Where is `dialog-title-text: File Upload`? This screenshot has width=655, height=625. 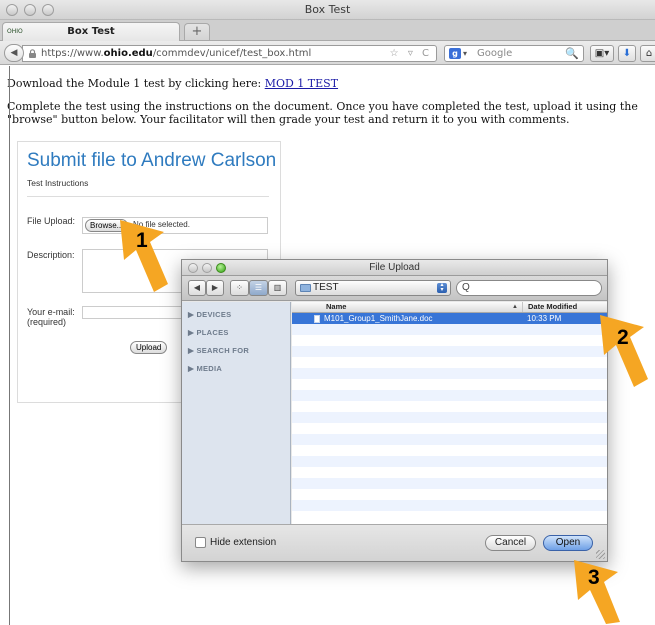
dialog-title-text: File Upload is located at coordinates (394, 267).